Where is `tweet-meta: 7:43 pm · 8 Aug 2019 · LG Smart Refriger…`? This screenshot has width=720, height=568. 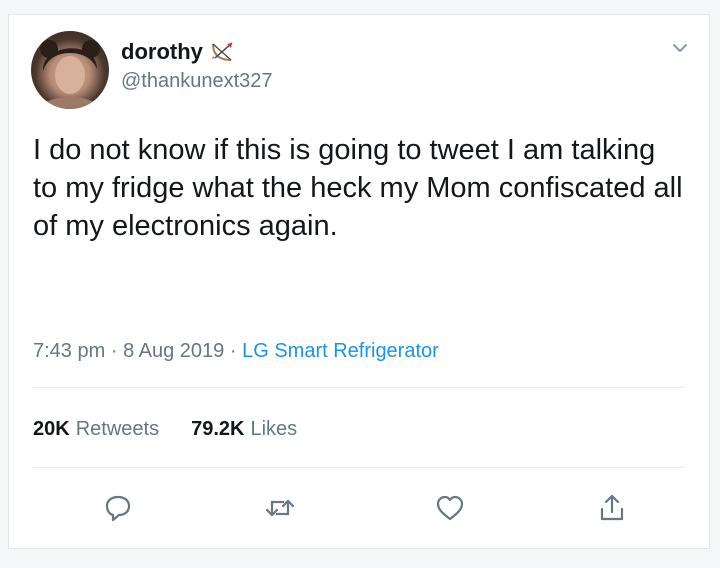 tweet-meta: 7:43 pm · 8 Aug 2019 · LG Smart Refriger… is located at coordinates (236, 351).